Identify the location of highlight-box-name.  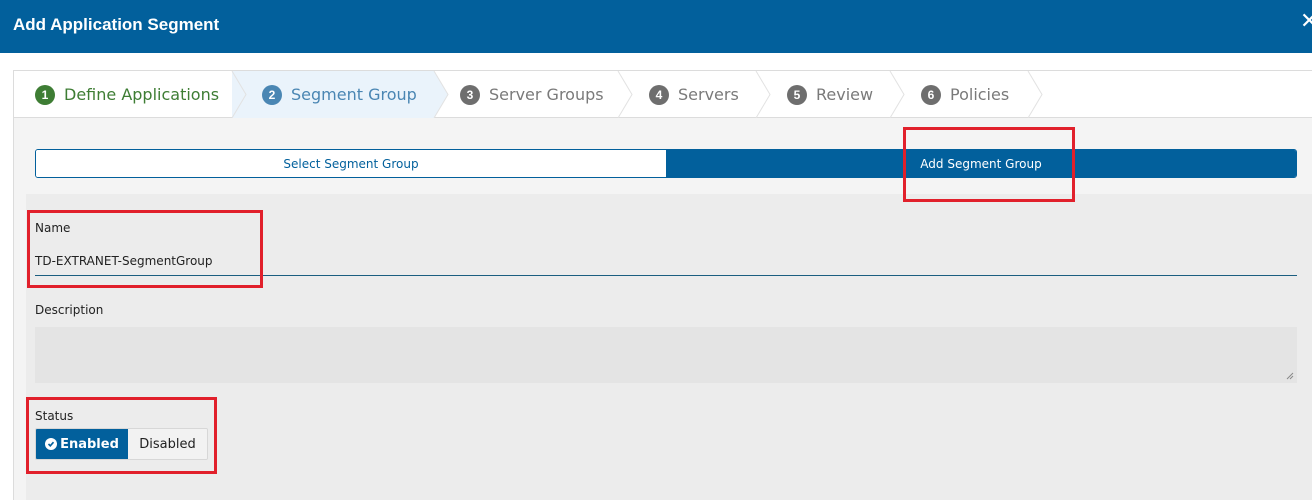
(145, 249).